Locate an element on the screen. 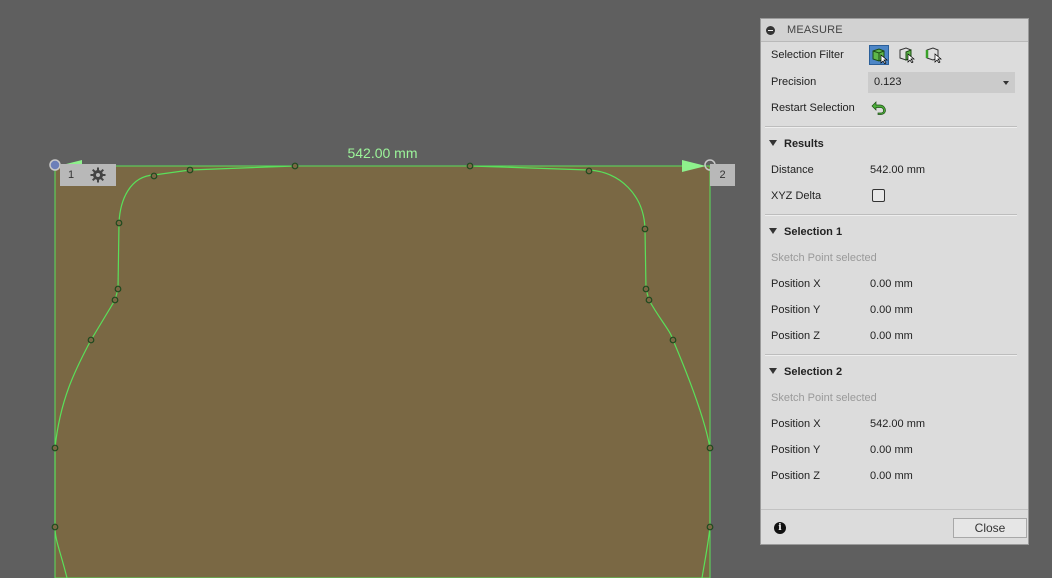  selection2-y-value: 0.00 mm is located at coordinates (891, 450).